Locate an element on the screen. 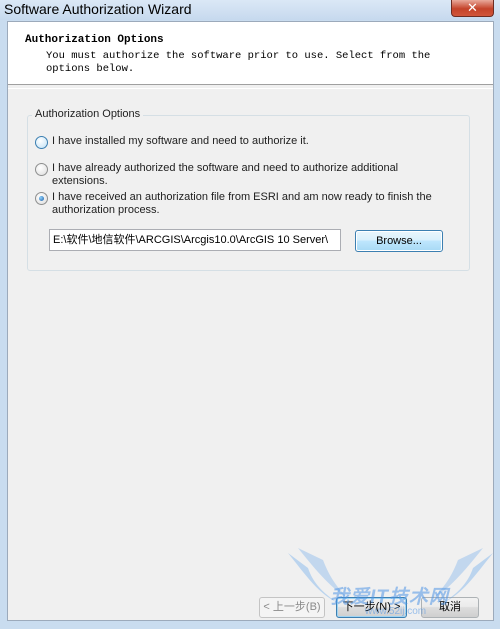 This screenshot has height=629, width=500. group-label: Authorization Options is located at coordinates (88, 114).